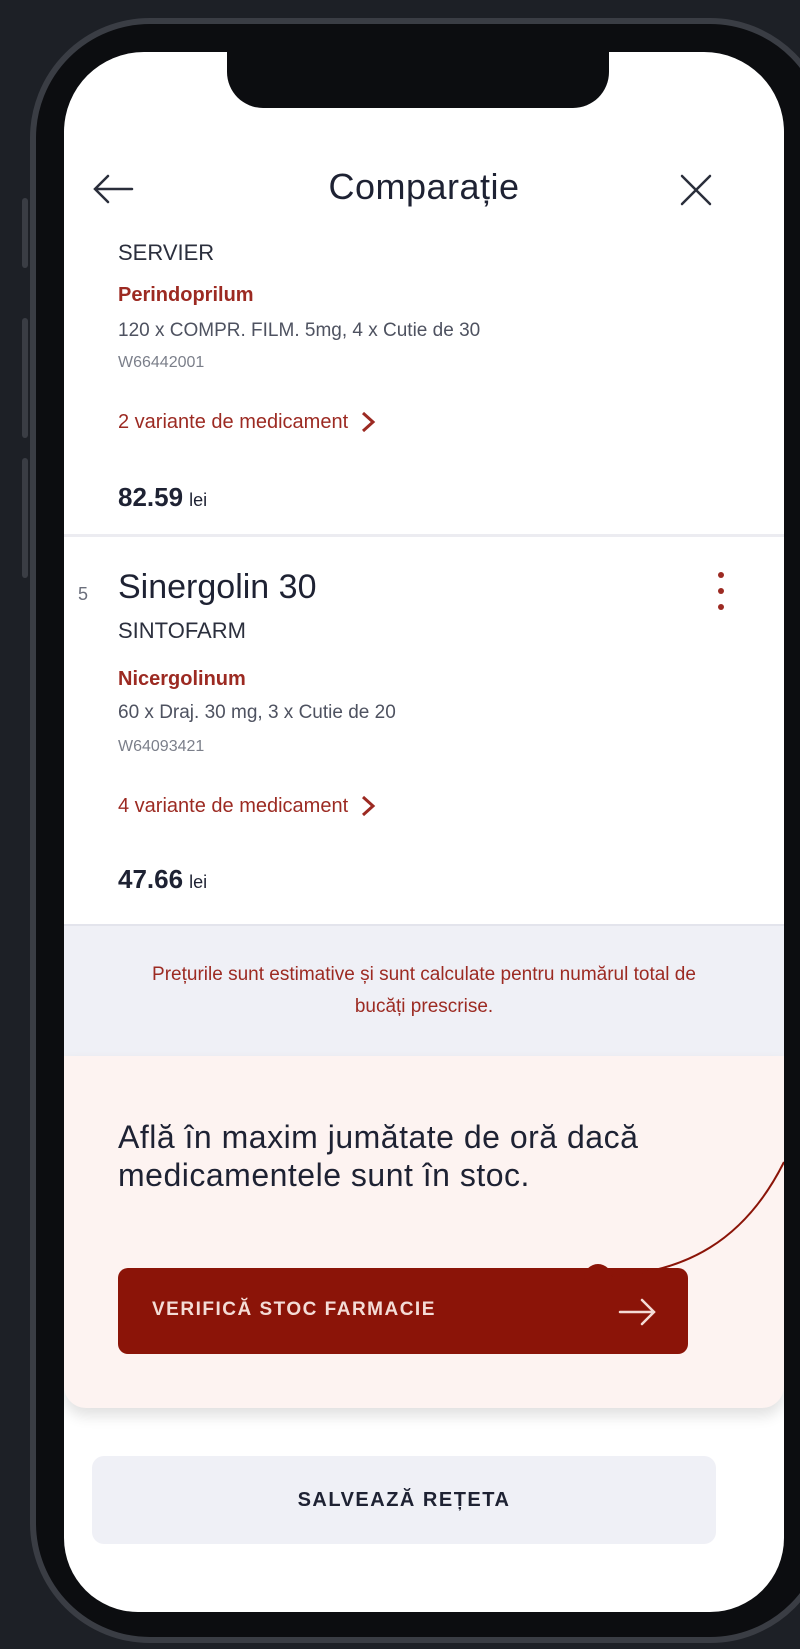 The image size is (800, 1649). What do you see at coordinates (161, 362) in the screenshot?
I see `product-code: W66442001` at bounding box center [161, 362].